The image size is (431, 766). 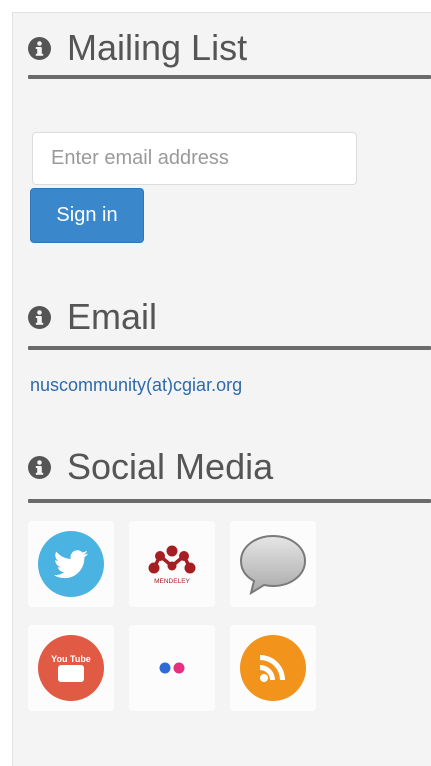 I want to click on email-link: nuscommunity(at)cgiar.org, so click(x=136, y=385).